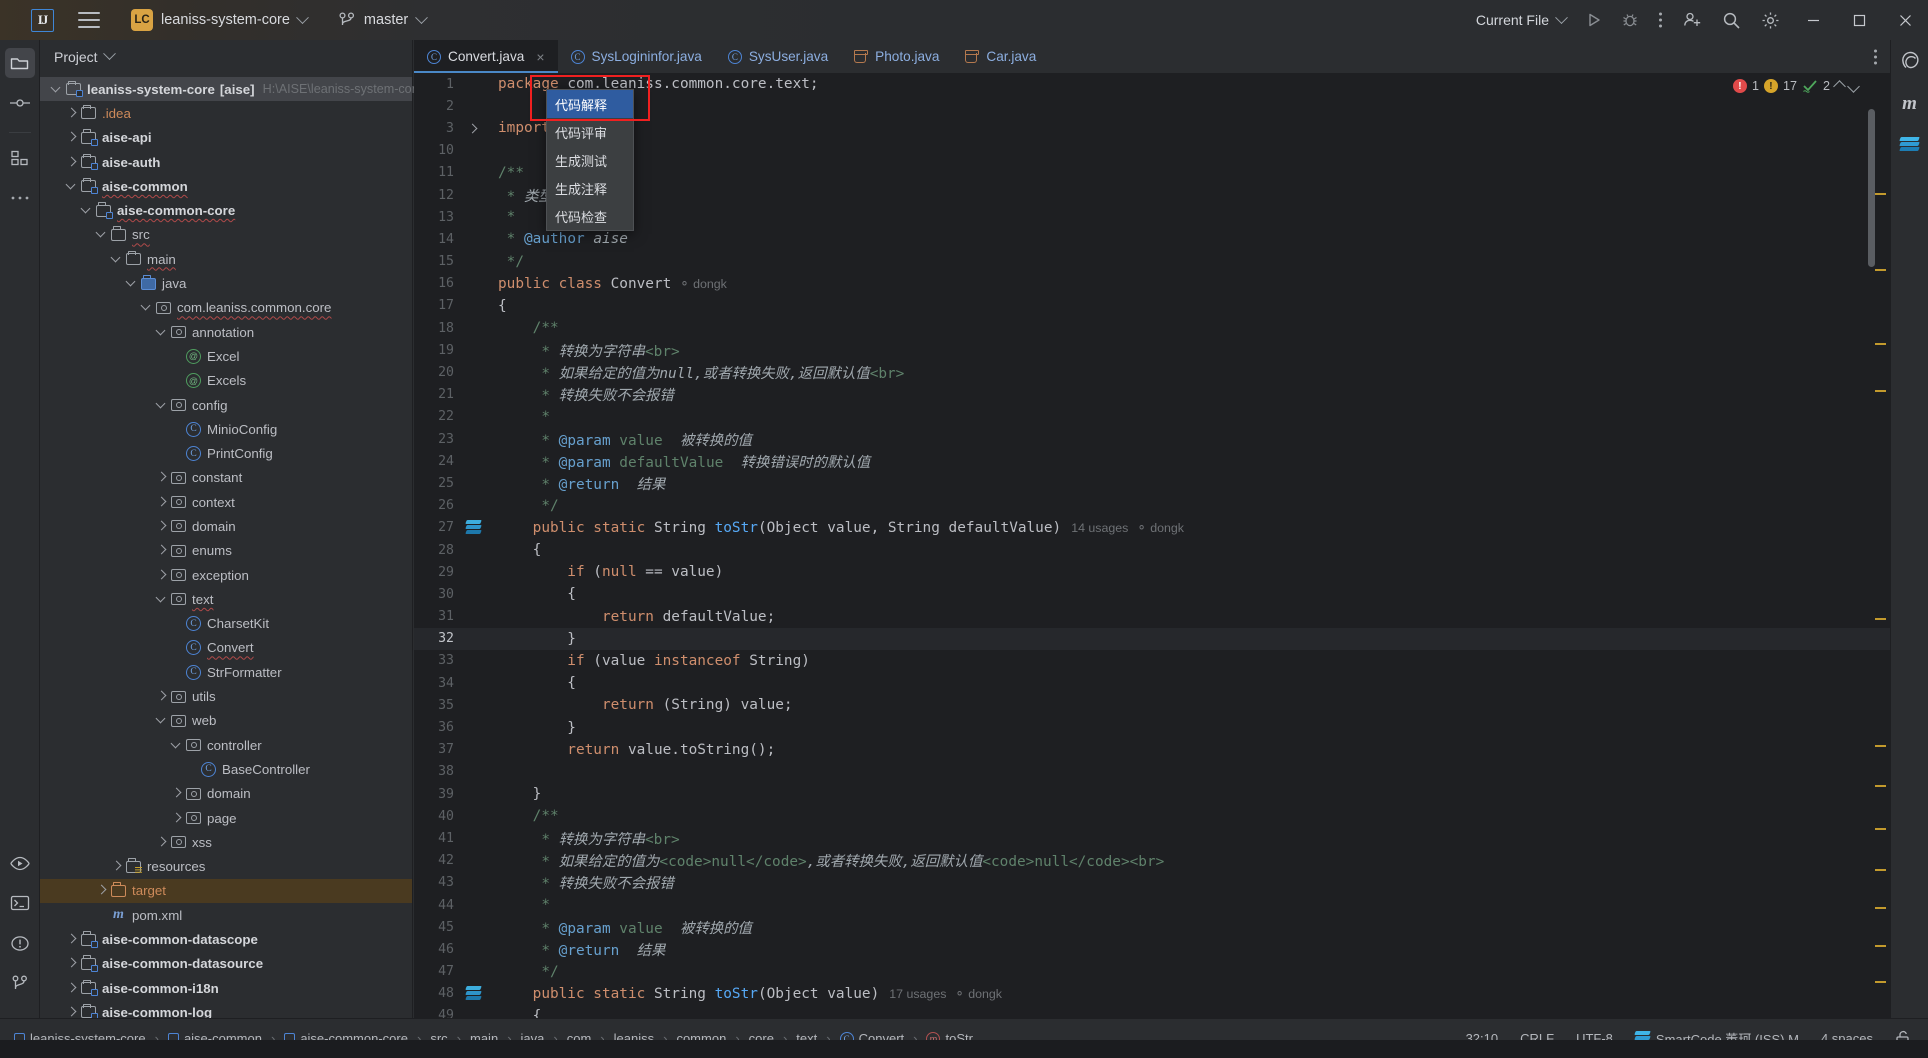 The image size is (1928, 1058). I want to click on tree-item-aise-common-datasource: aise-common-datasource, so click(226, 964).